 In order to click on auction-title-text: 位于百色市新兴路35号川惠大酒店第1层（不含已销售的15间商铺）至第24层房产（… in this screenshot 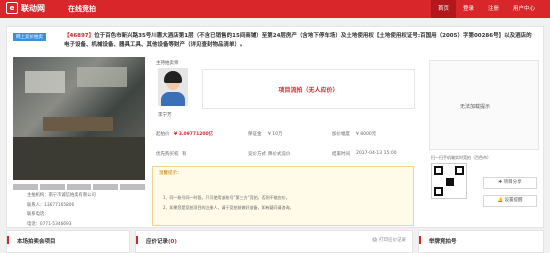, I will do `click(298, 40)`.